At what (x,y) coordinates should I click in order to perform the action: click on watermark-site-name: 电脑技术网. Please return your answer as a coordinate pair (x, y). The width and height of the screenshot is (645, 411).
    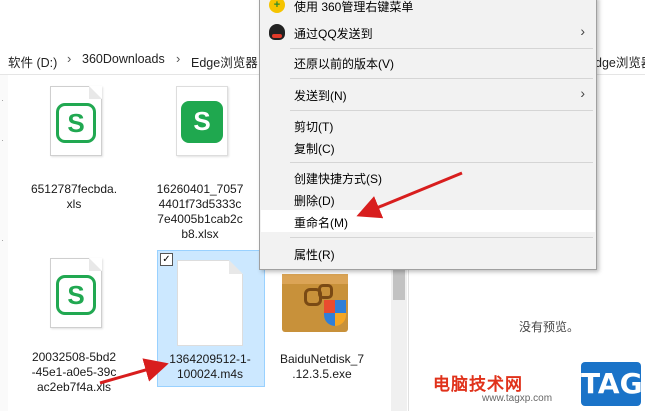
    Looking at the image, I should click on (478, 384).